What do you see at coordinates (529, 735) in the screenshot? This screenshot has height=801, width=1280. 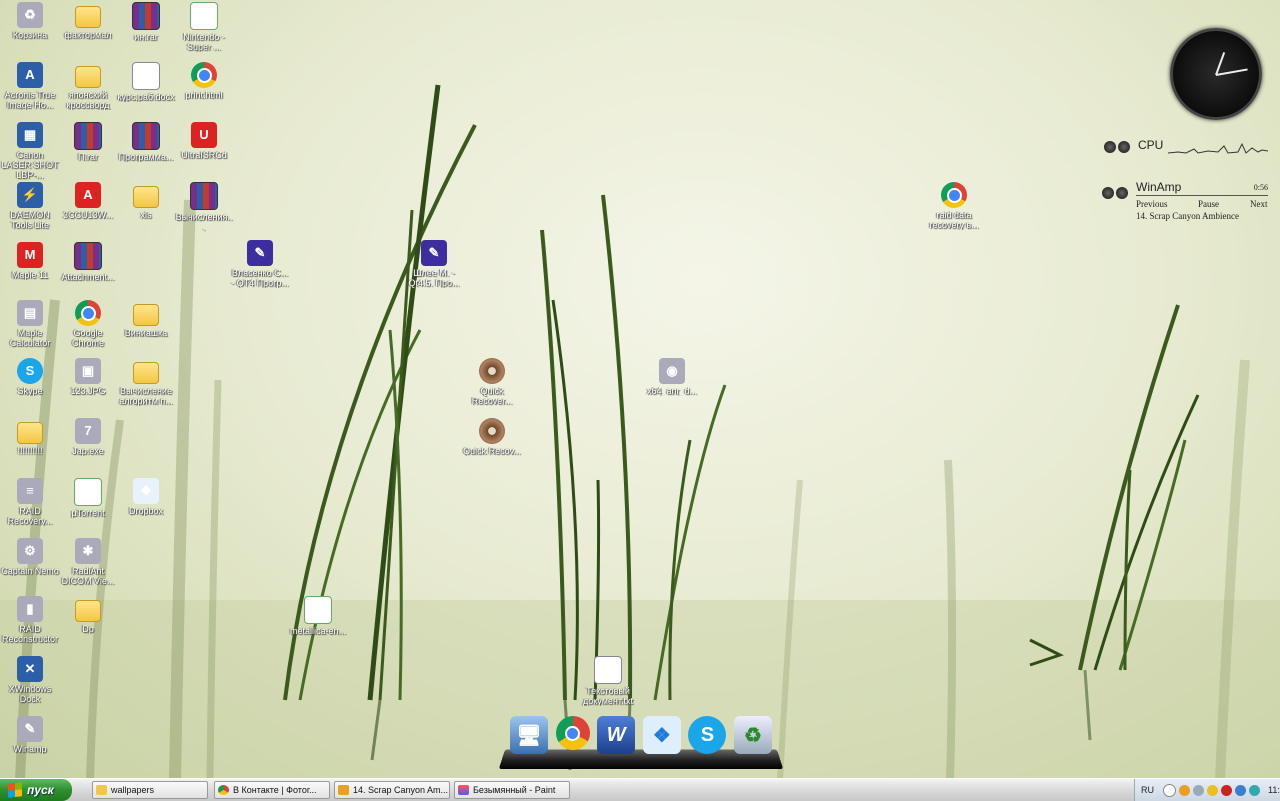 I see `dock-computer-icon: 🖥` at bounding box center [529, 735].